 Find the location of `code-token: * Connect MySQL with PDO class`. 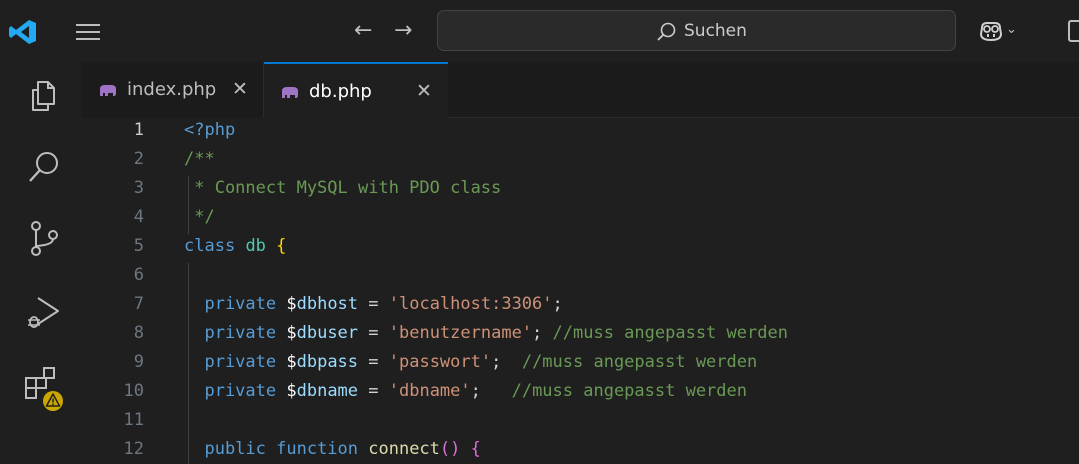

code-token: * Connect MySQL with PDO class is located at coordinates (343, 188).